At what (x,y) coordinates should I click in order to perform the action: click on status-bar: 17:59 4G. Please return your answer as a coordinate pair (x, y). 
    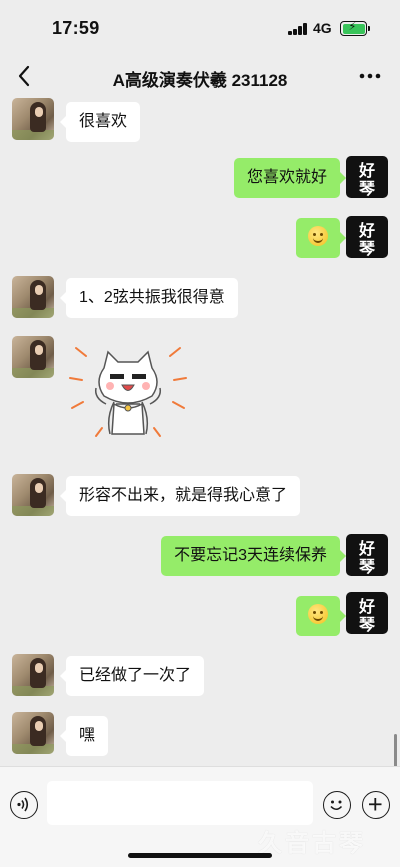
    Looking at the image, I should click on (200, 28).